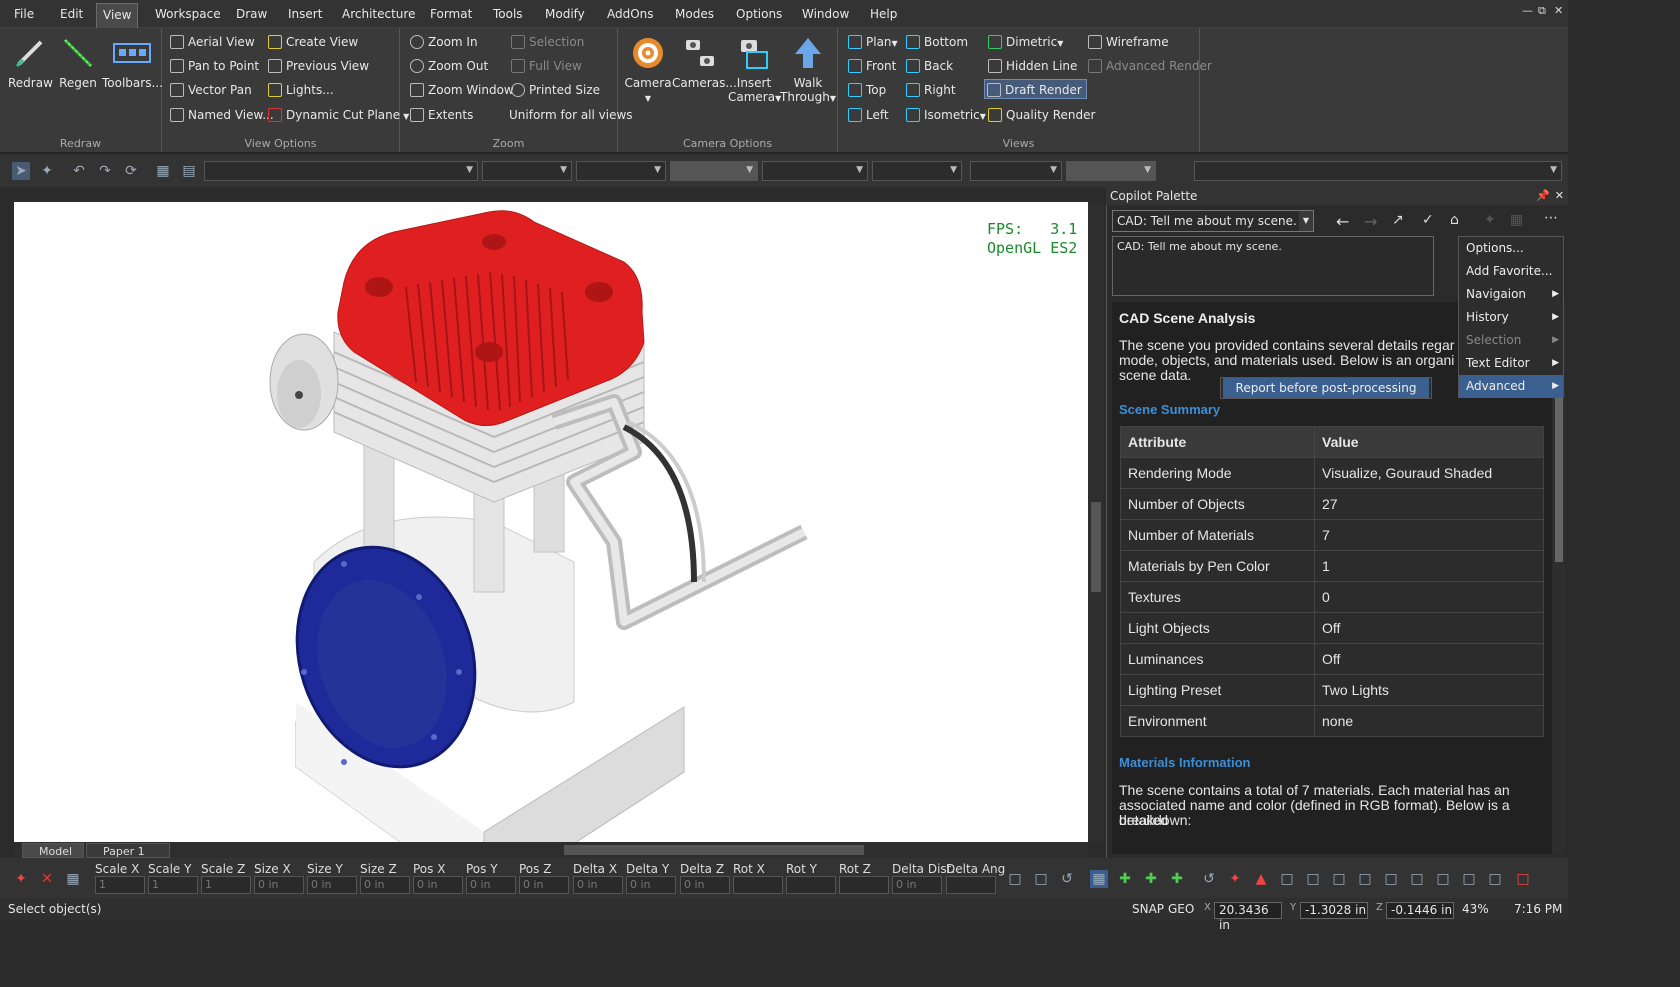 The height and width of the screenshot is (987, 1680). Describe the element at coordinates (930, 90) in the screenshot. I see `right-view-button: Right` at that location.